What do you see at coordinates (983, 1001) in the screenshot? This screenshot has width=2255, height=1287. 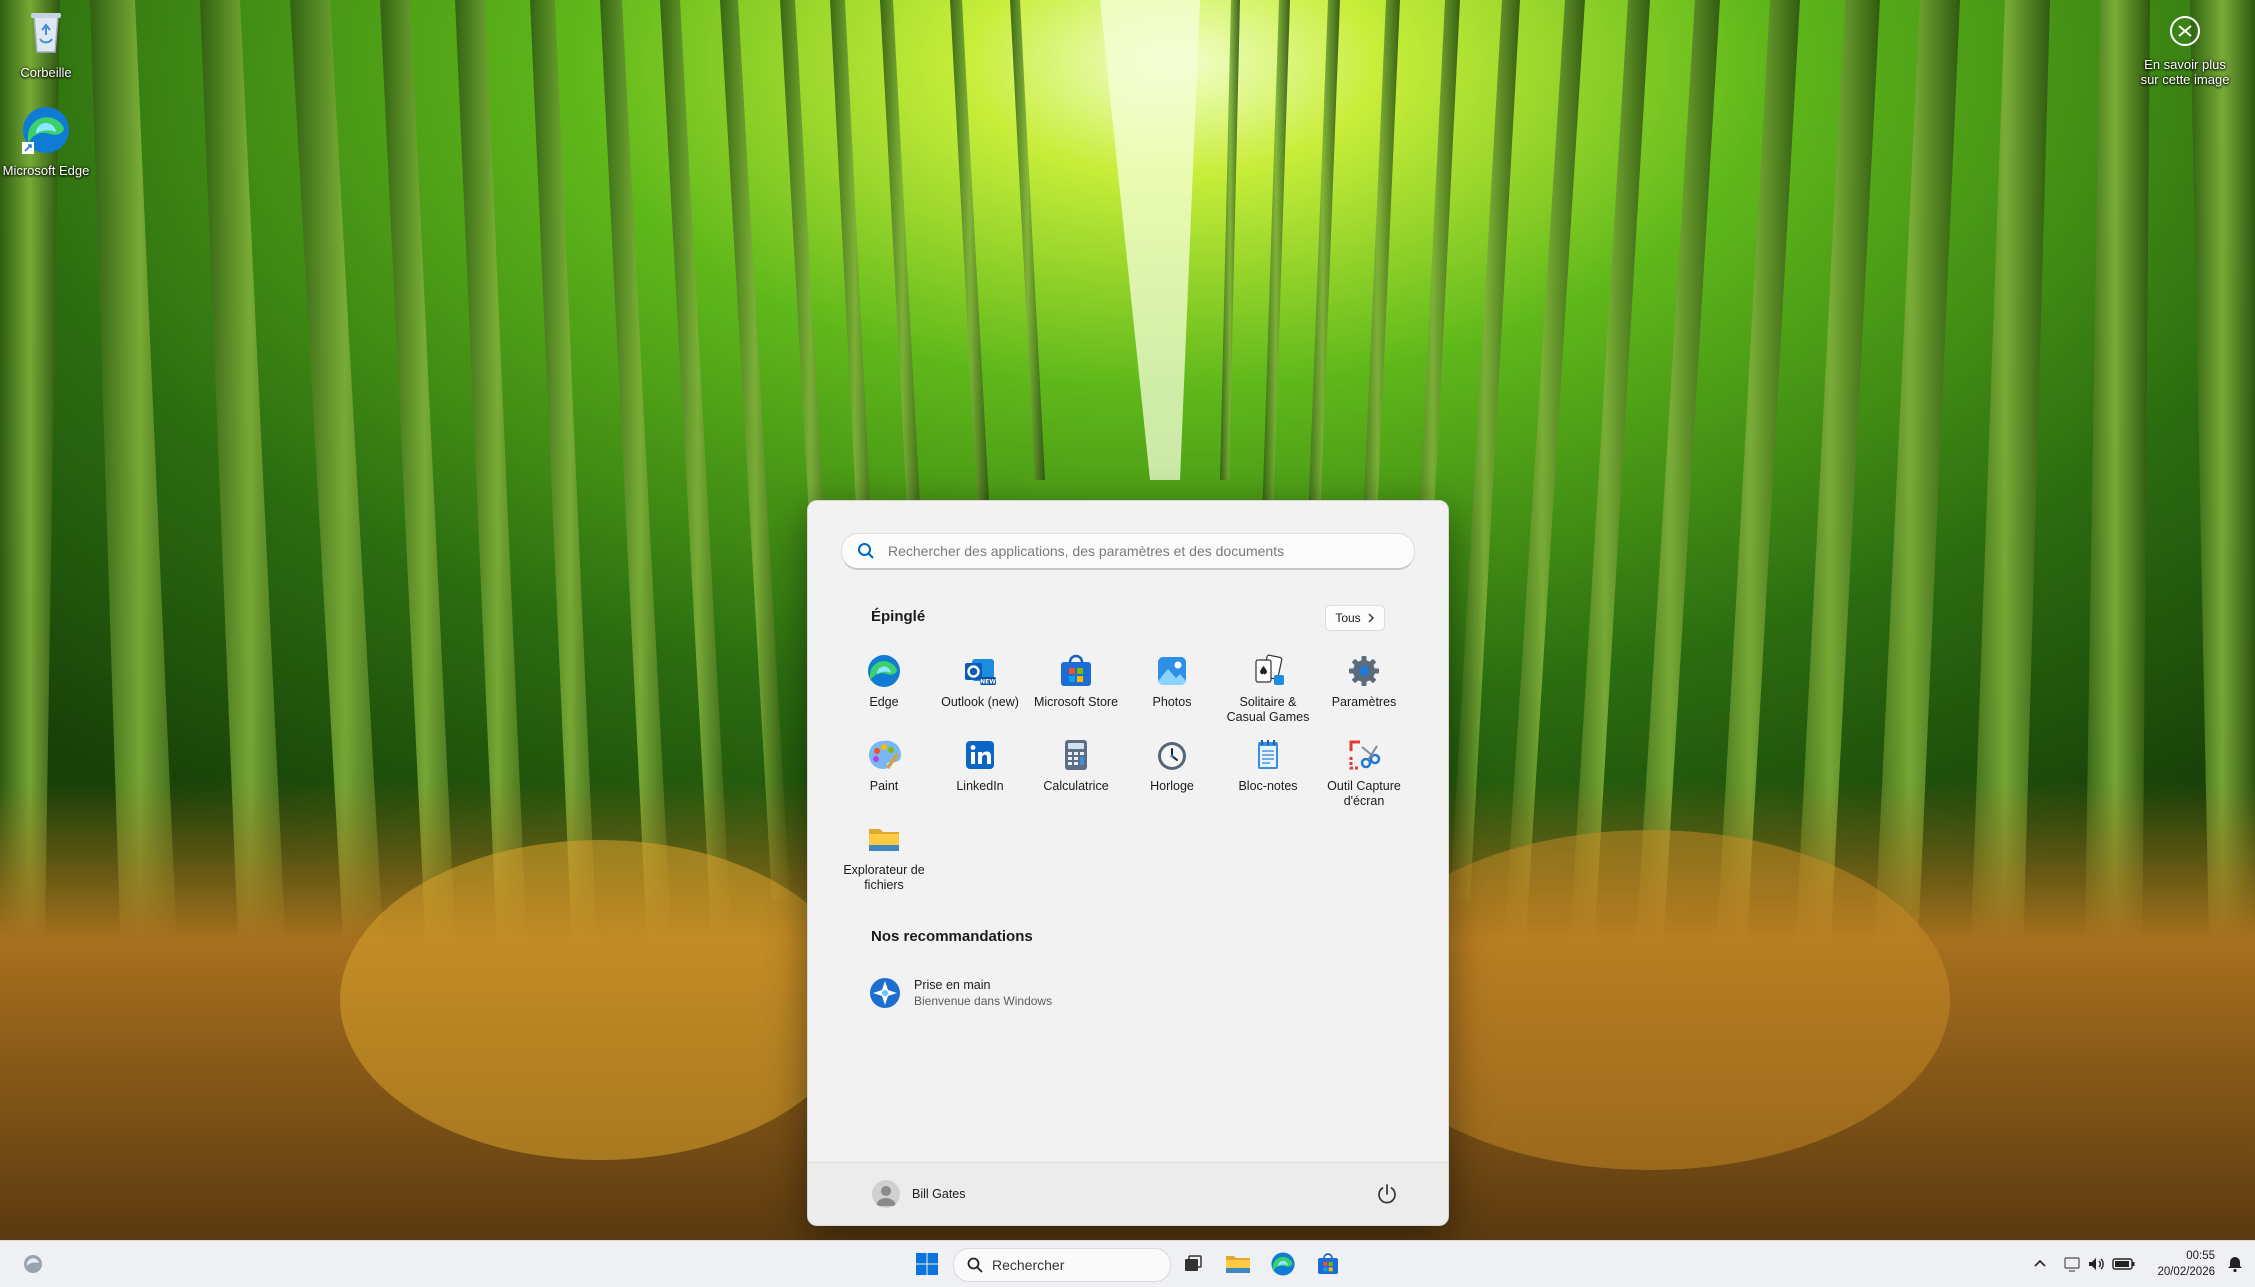 I see `recommendation-subtitle: Bienvenue dans Windows` at bounding box center [983, 1001].